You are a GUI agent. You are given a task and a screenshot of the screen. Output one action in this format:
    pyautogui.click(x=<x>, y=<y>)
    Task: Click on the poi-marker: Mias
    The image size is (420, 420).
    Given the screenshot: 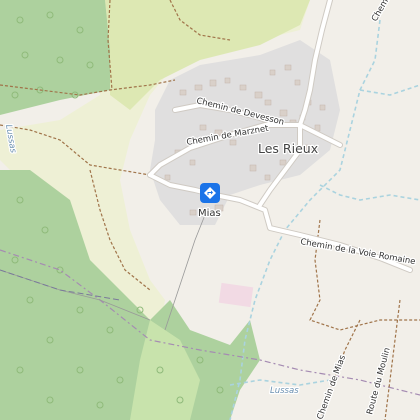 What is the action you would take?
    pyautogui.click(x=209, y=201)
    